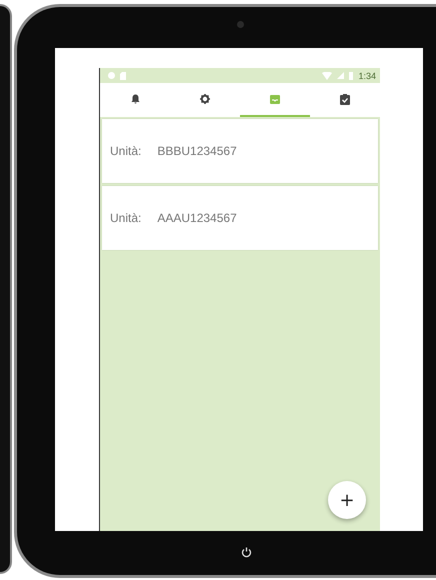 This screenshot has height=580, width=436. Describe the element at coordinates (111, 75) in the screenshot. I see `circle-icon` at that location.